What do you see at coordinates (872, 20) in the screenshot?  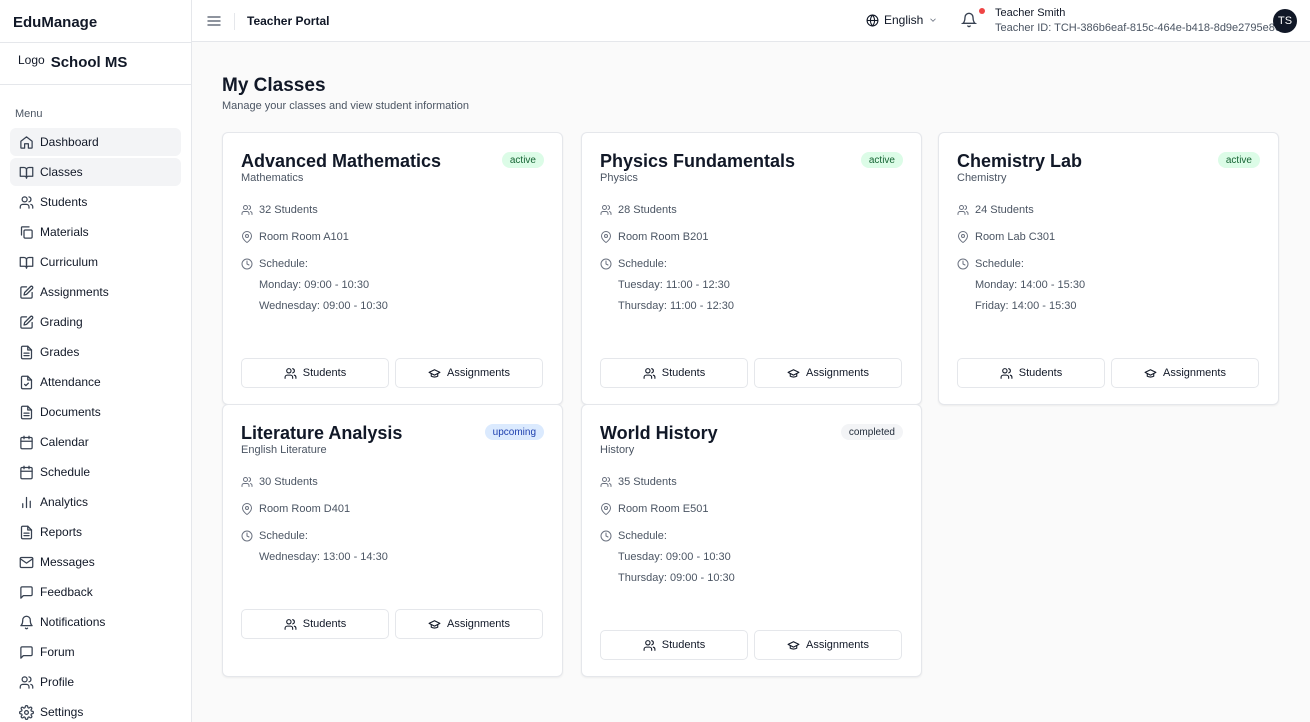 I see `globe-icon` at bounding box center [872, 20].